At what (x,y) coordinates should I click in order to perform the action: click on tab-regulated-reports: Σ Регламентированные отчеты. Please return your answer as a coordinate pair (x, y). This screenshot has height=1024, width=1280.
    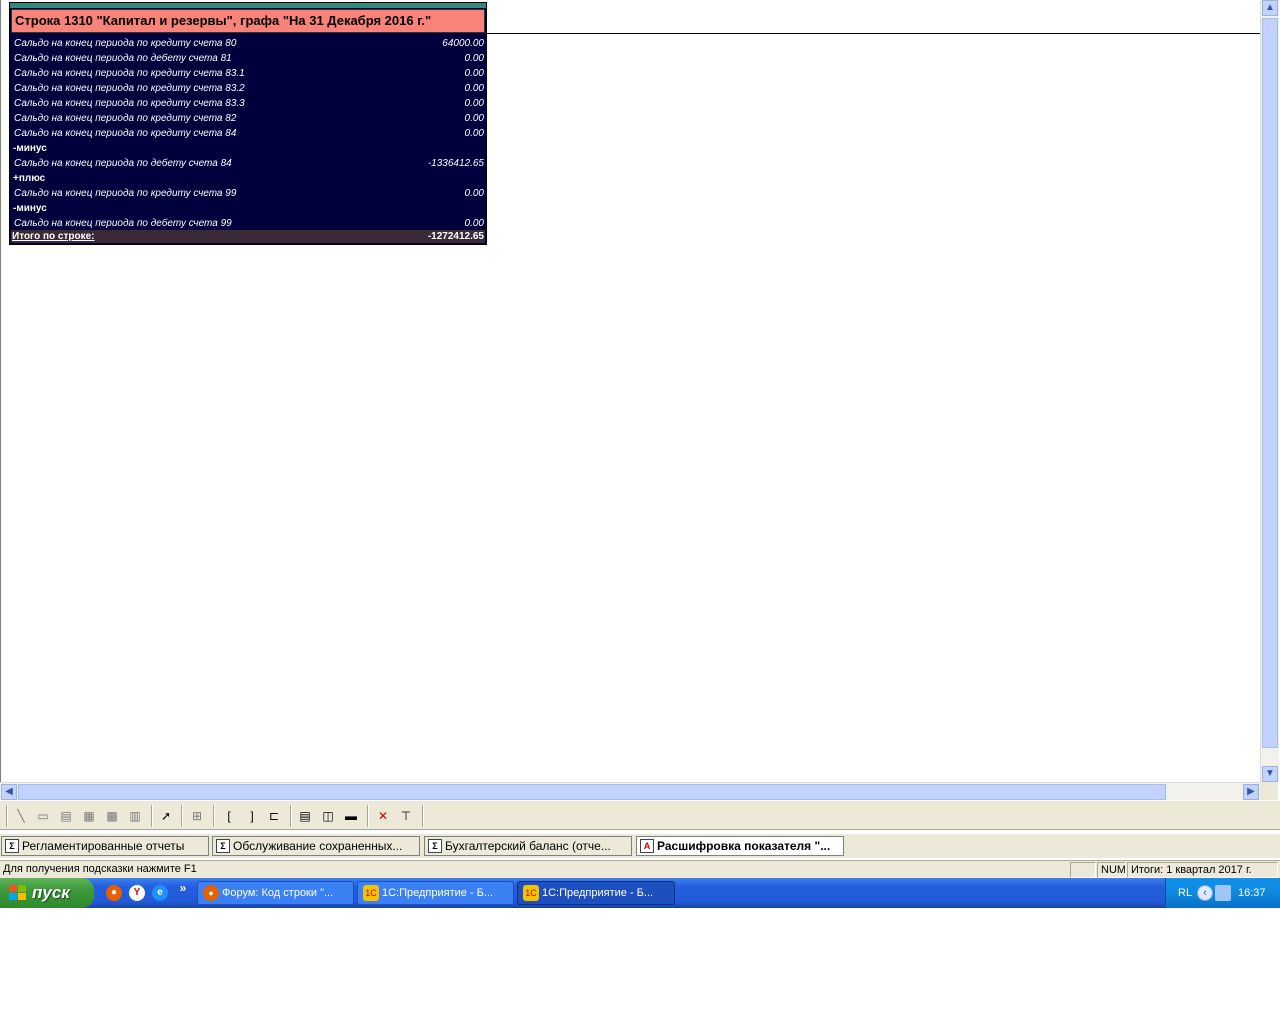
    Looking at the image, I should click on (105, 846).